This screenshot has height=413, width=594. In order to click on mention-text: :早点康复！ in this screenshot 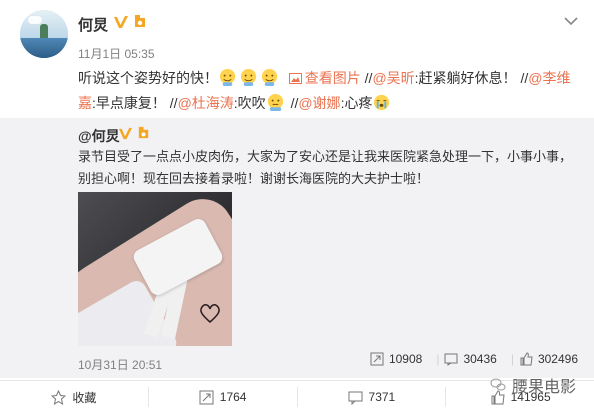, I will do `click(129, 103)`.